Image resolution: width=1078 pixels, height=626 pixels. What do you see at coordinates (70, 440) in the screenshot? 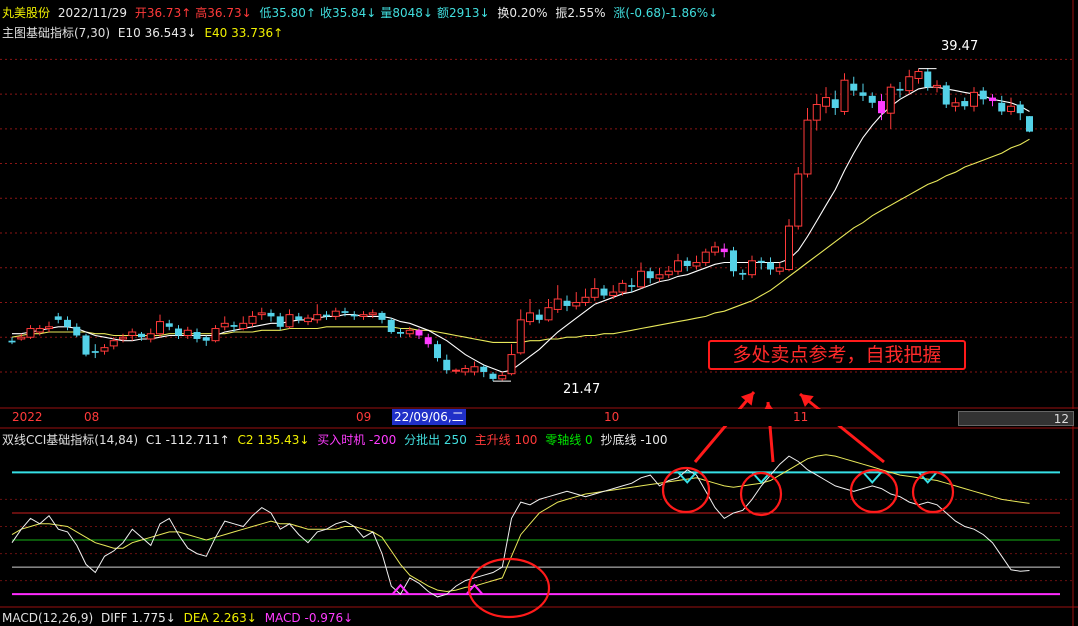
I see `cci-name: 双线CCI基础指标(14,84)` at bounding box center [70, 440].